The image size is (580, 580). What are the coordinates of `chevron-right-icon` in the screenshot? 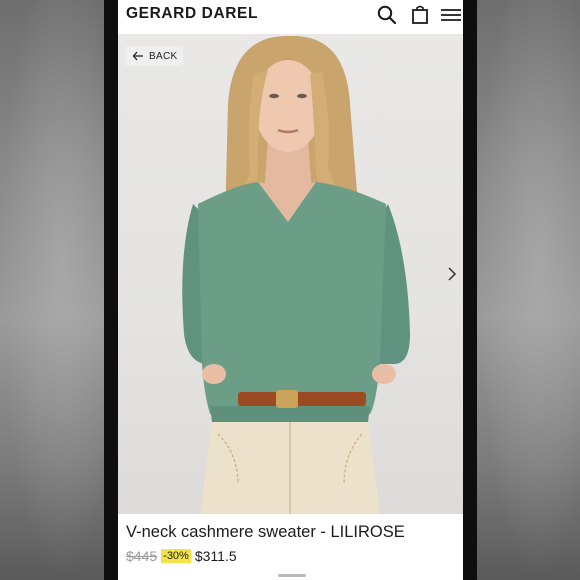 It's located at (452, 274).